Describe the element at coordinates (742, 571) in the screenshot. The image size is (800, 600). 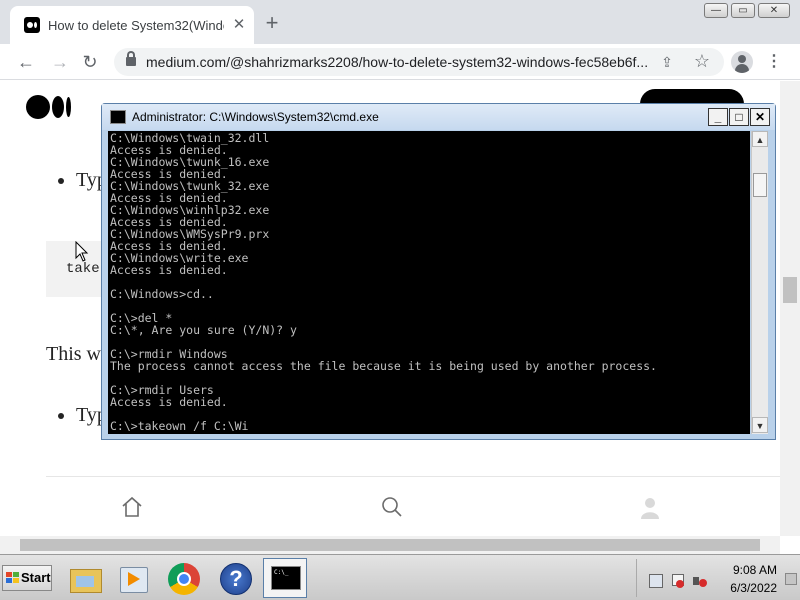
I see `clock-time: 9:08 AM` at that location.